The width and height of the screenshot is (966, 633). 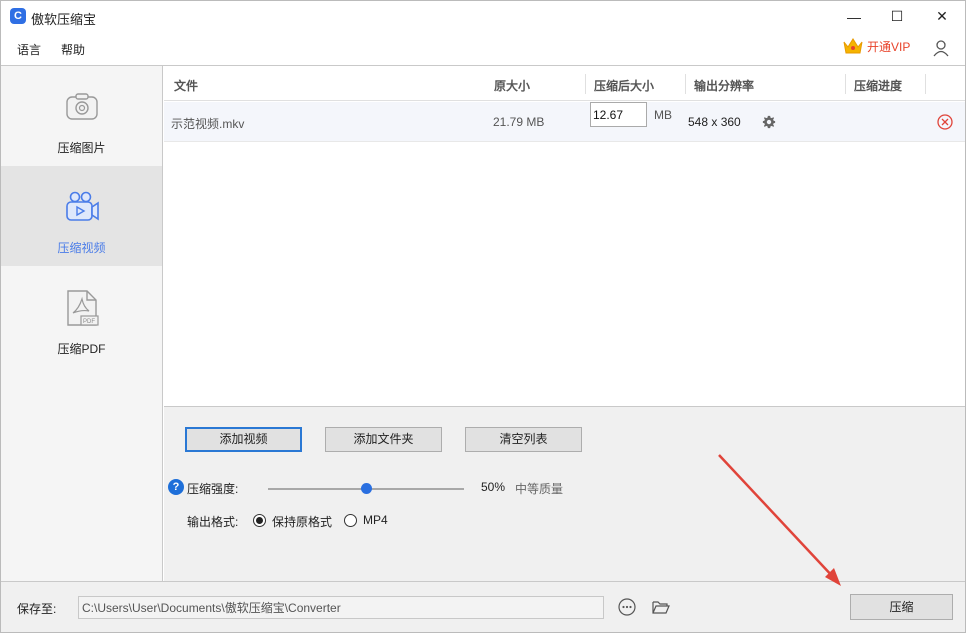 I want to click on close-button: ✕, so click(x=942, y=16).